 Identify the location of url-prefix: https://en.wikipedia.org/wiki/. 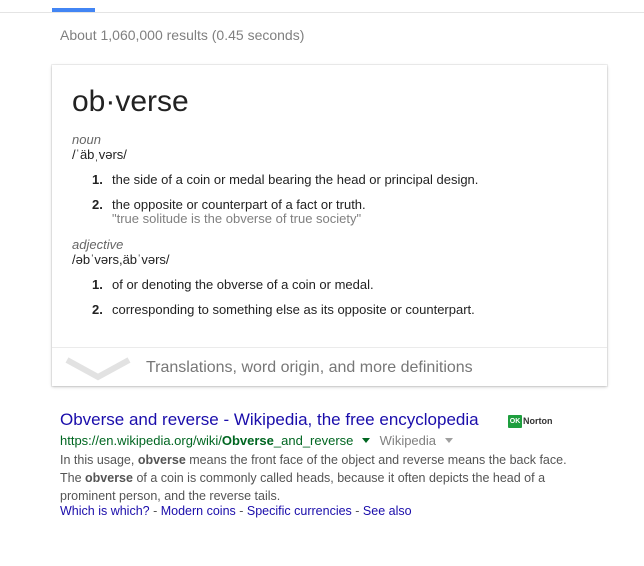
(141, 440).